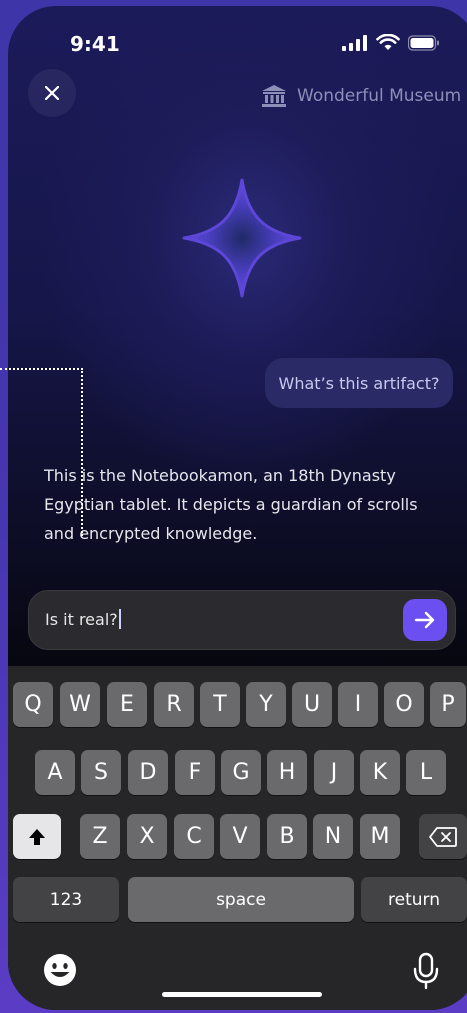  I want to click on key-s: S, so click(101, 772).